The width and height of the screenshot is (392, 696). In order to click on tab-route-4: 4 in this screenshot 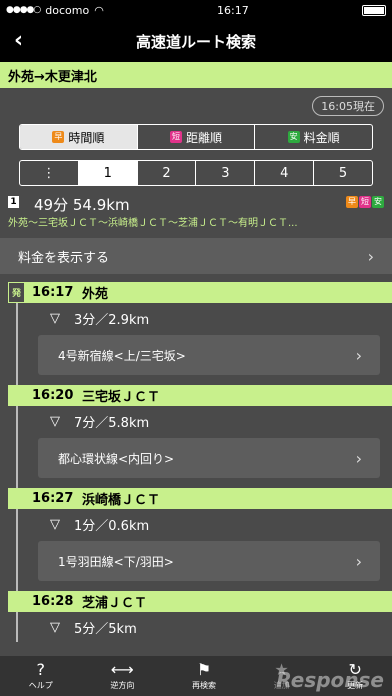, I will do `click(283, 173)`.